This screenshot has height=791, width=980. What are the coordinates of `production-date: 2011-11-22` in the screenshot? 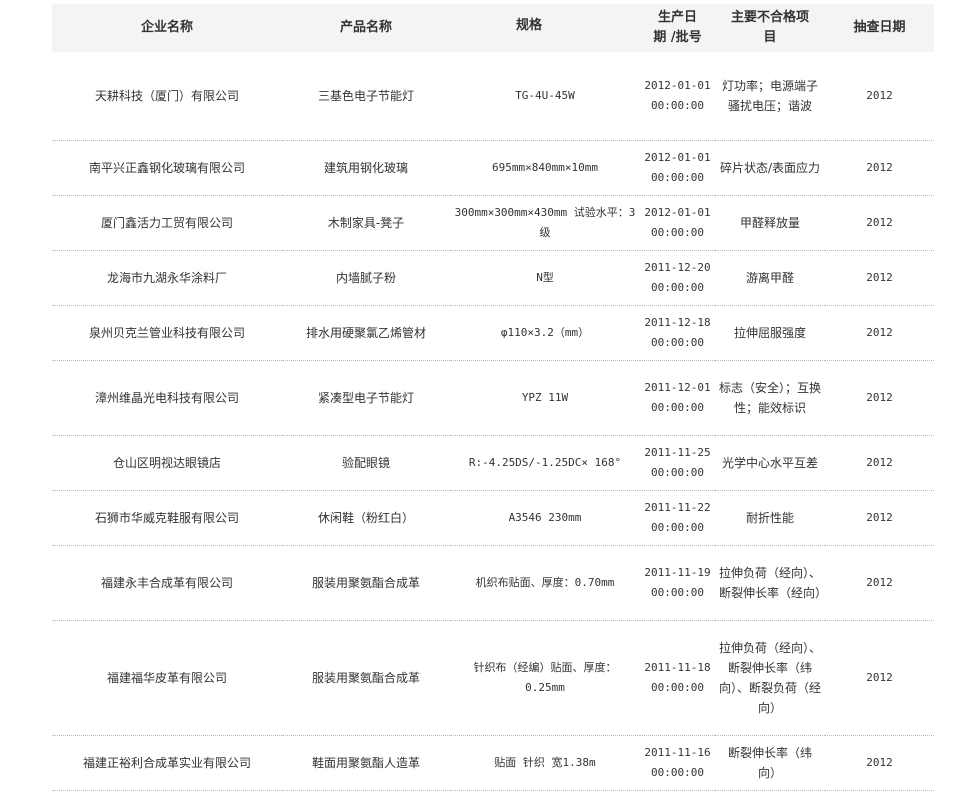 It's located at (677, 507).